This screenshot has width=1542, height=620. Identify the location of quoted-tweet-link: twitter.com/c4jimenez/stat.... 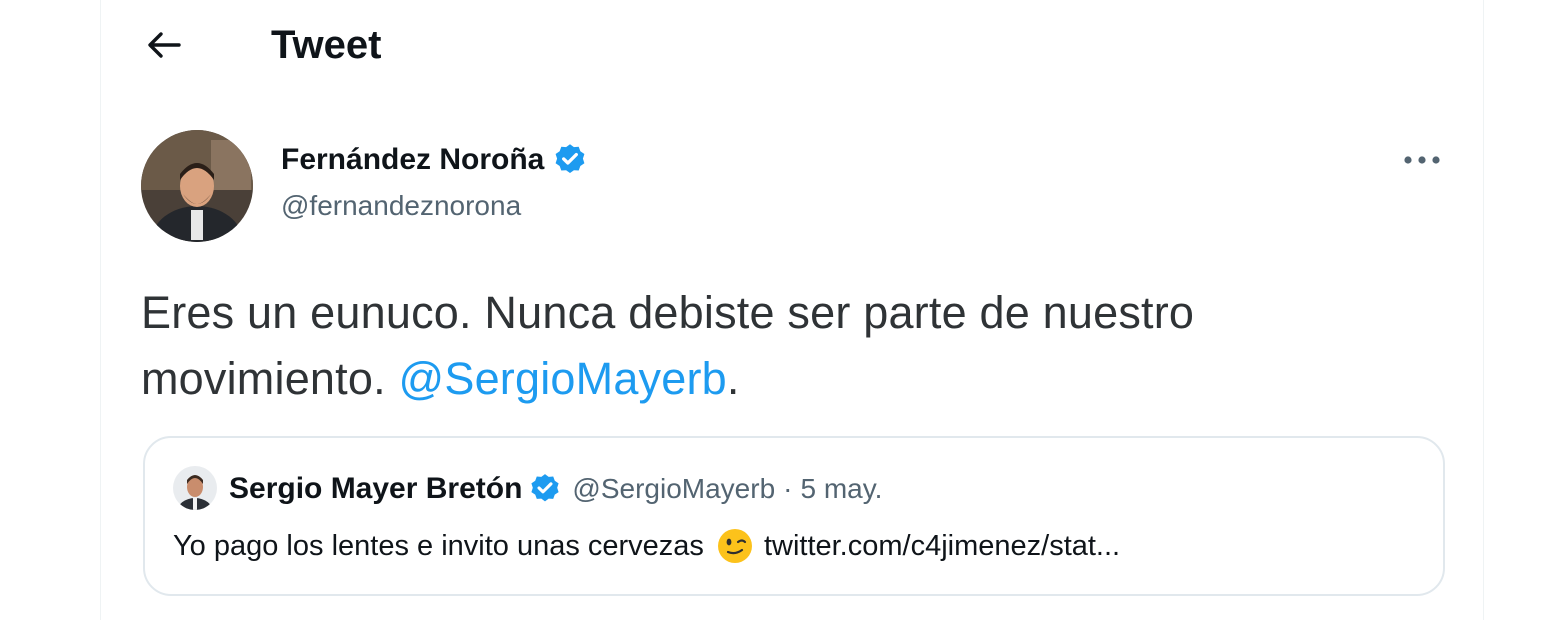
(942, 546).